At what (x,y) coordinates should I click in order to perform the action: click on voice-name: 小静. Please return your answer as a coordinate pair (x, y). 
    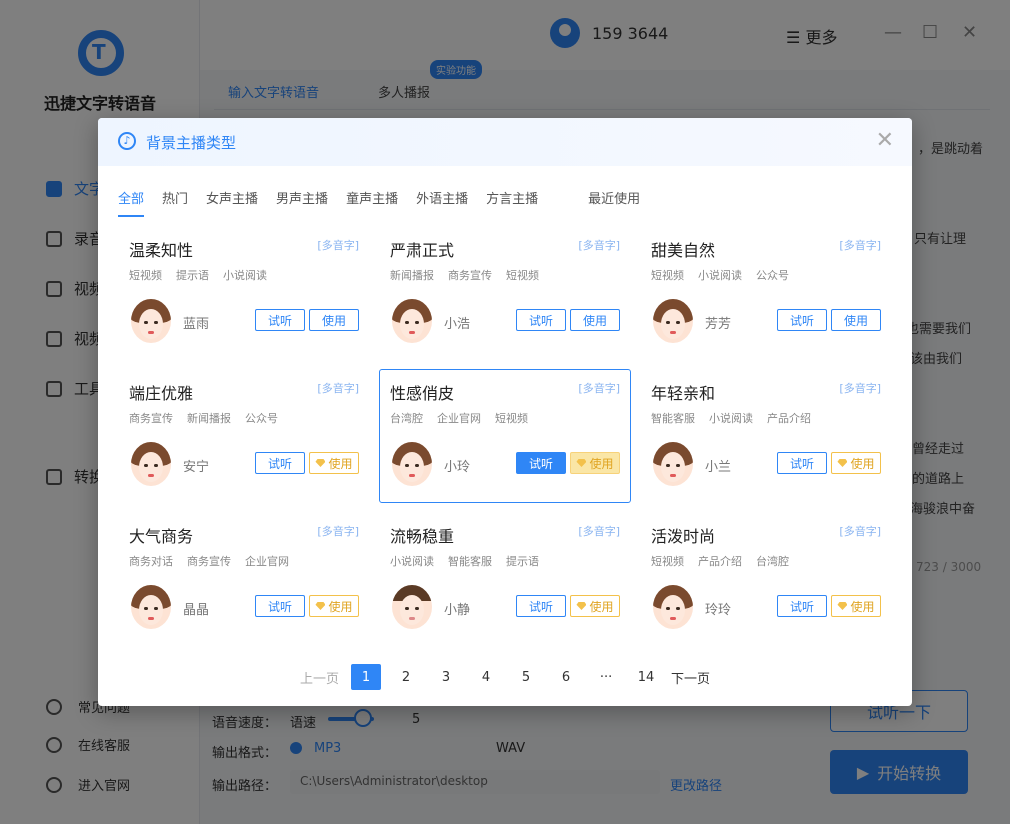
    Looking at the image, I should click on (457, 610).